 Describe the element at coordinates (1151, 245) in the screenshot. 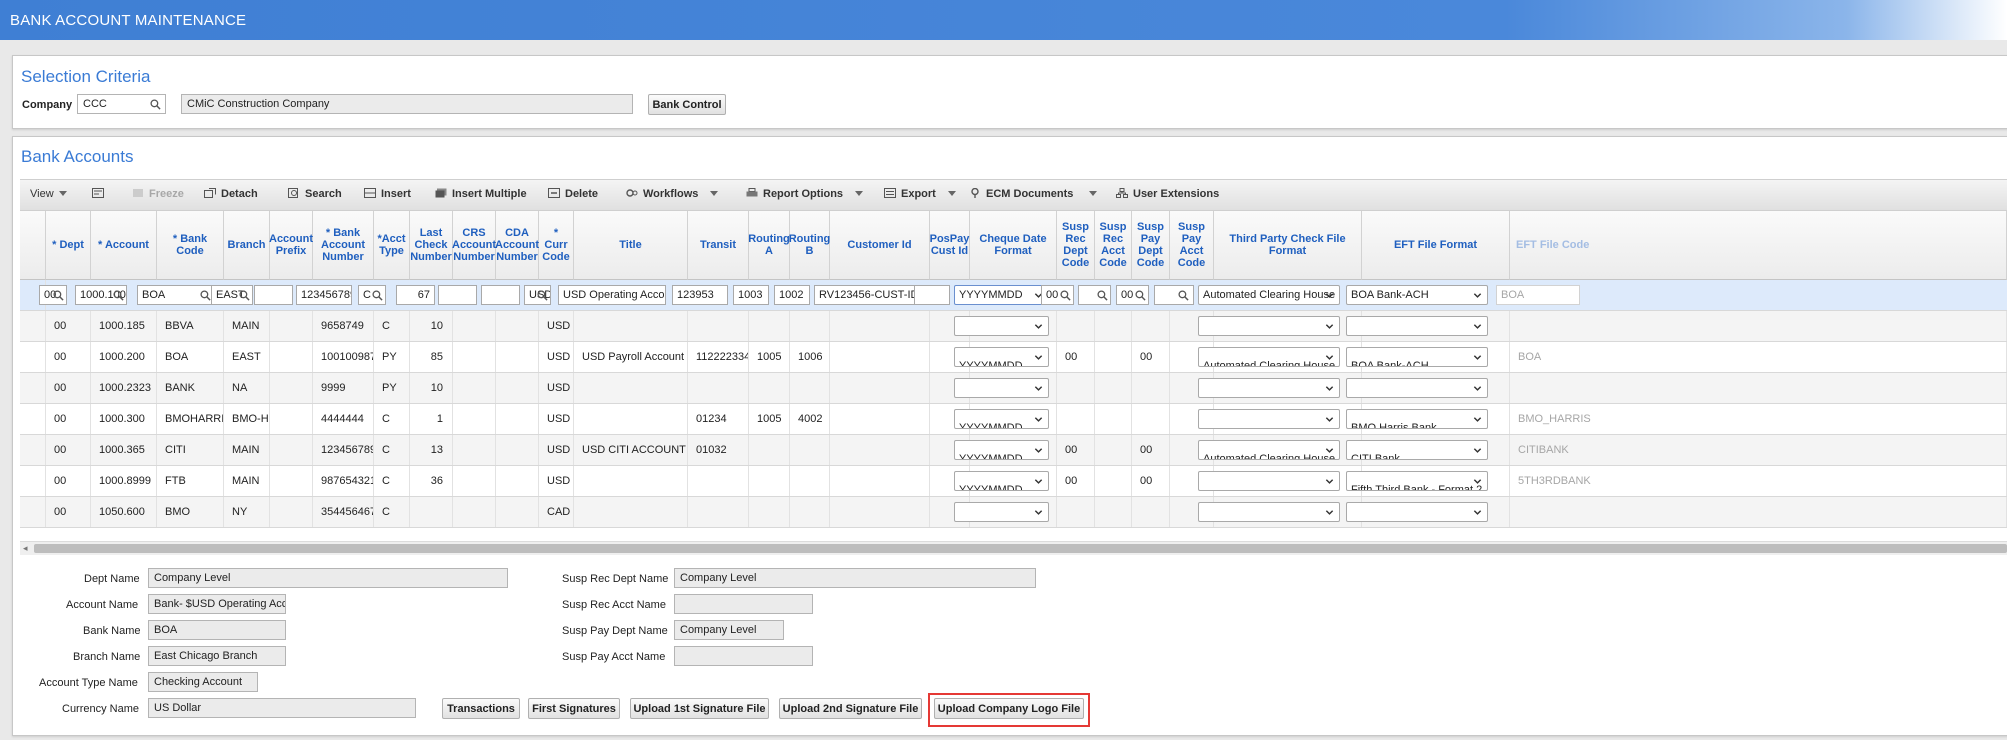

I see `col-header-susp-pay-dept-code: Susp Pay Dept Code` at that location.